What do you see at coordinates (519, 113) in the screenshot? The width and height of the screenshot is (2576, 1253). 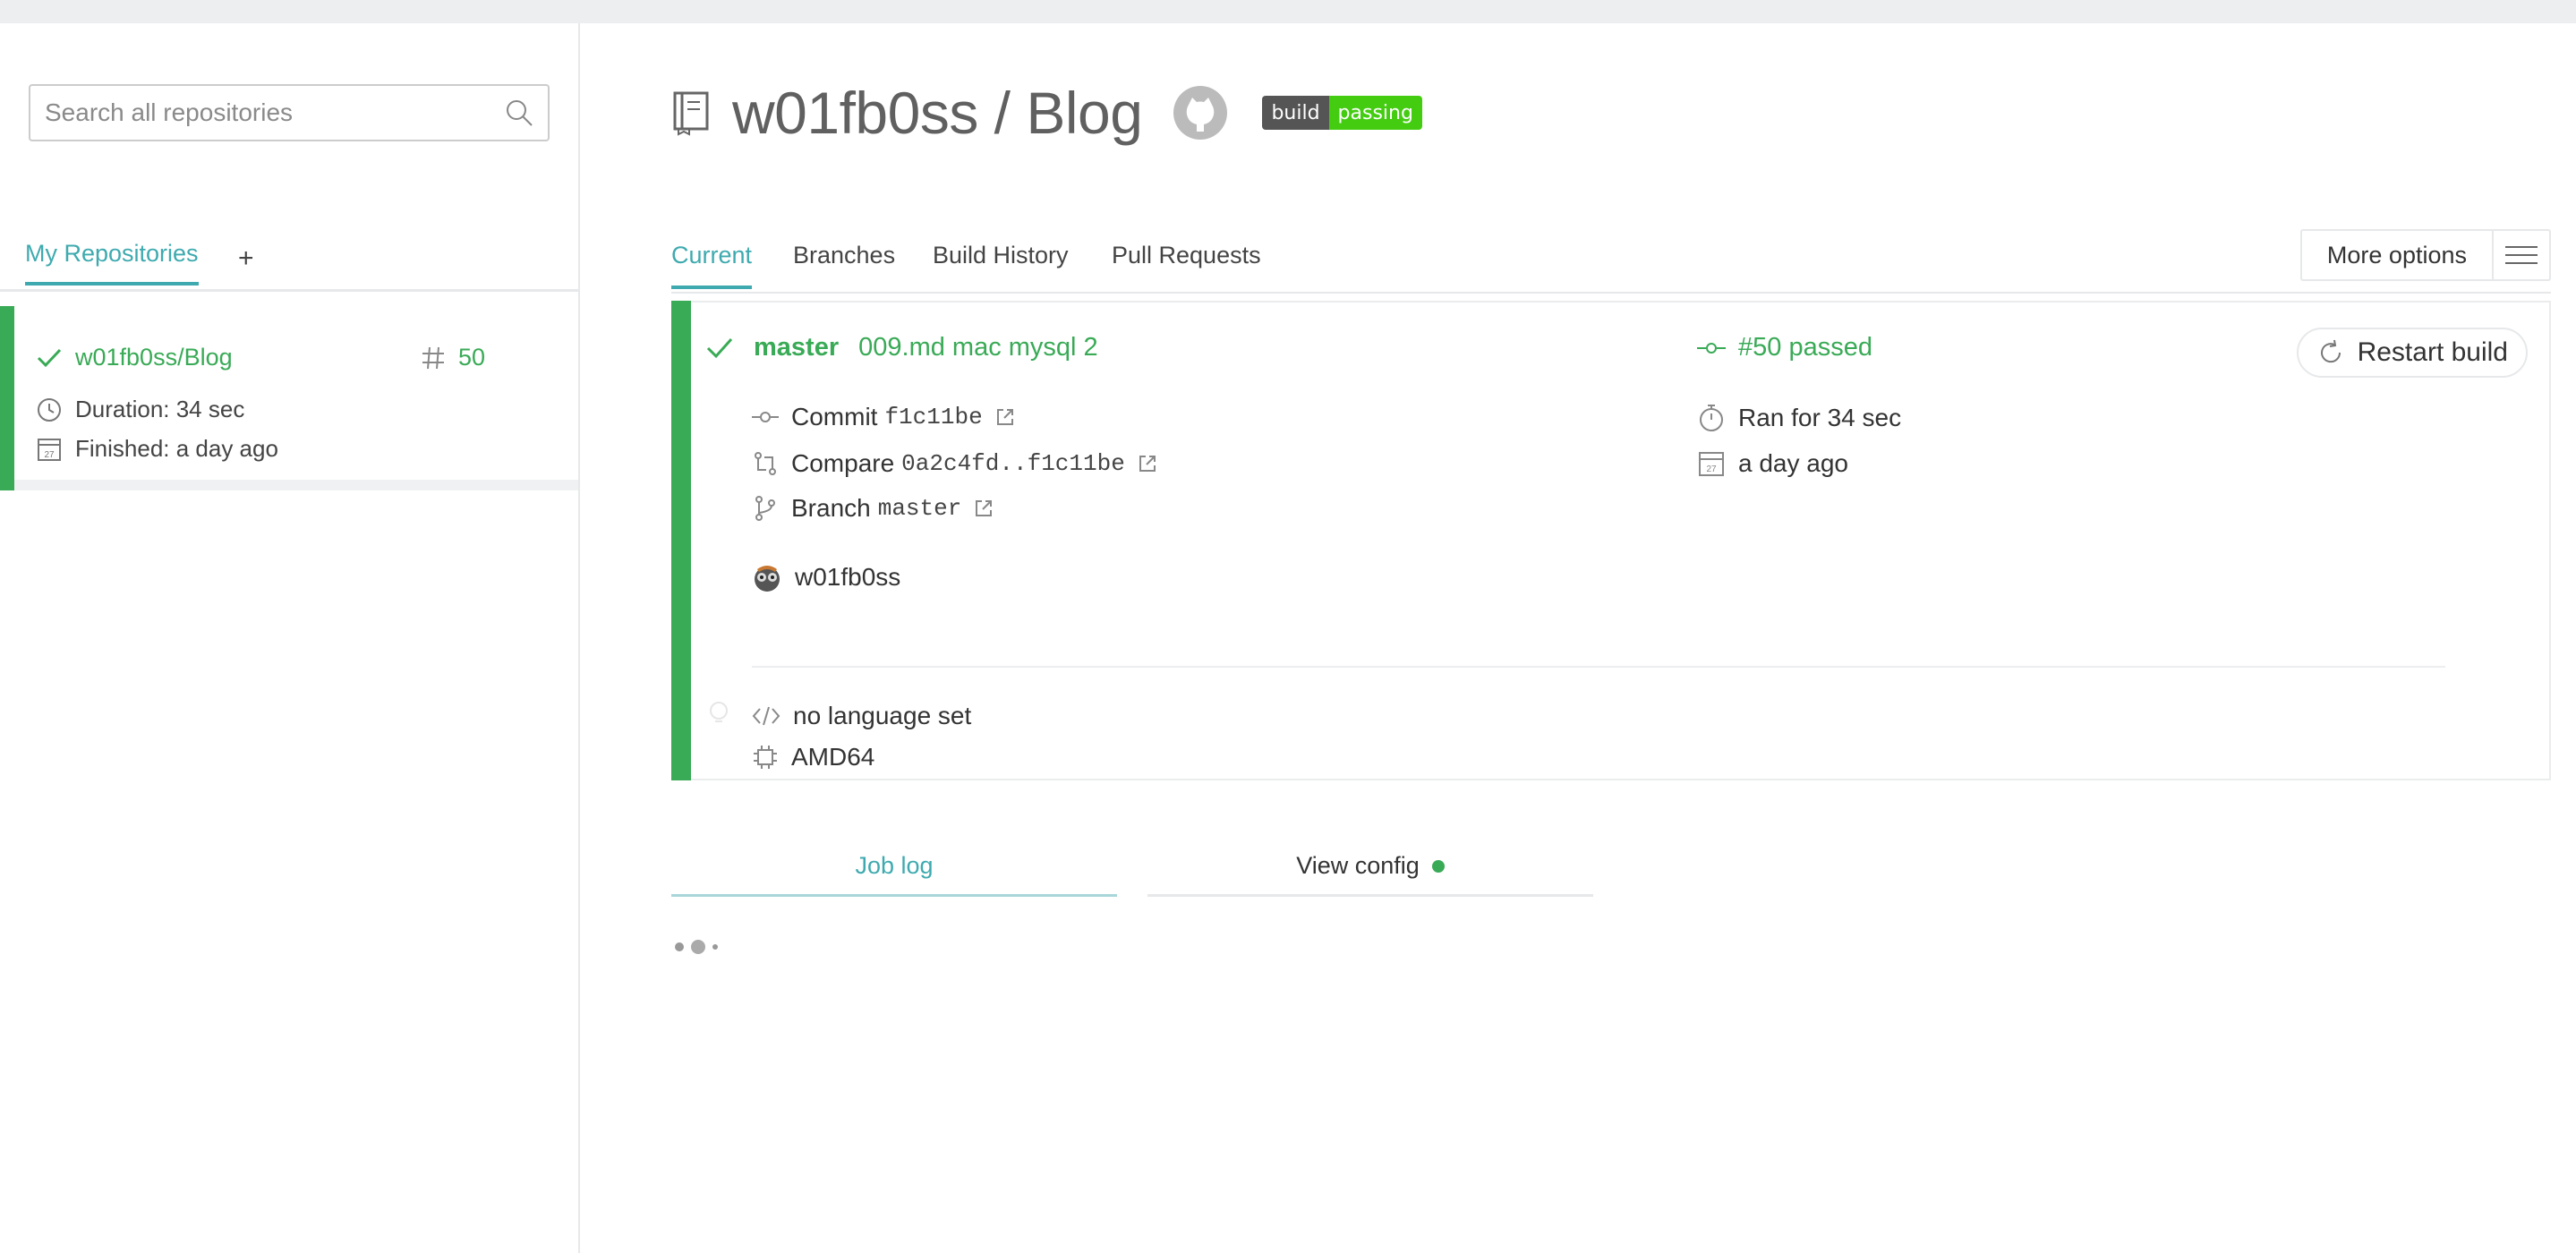 I see `search-icon` at bounding box center [519, 113].